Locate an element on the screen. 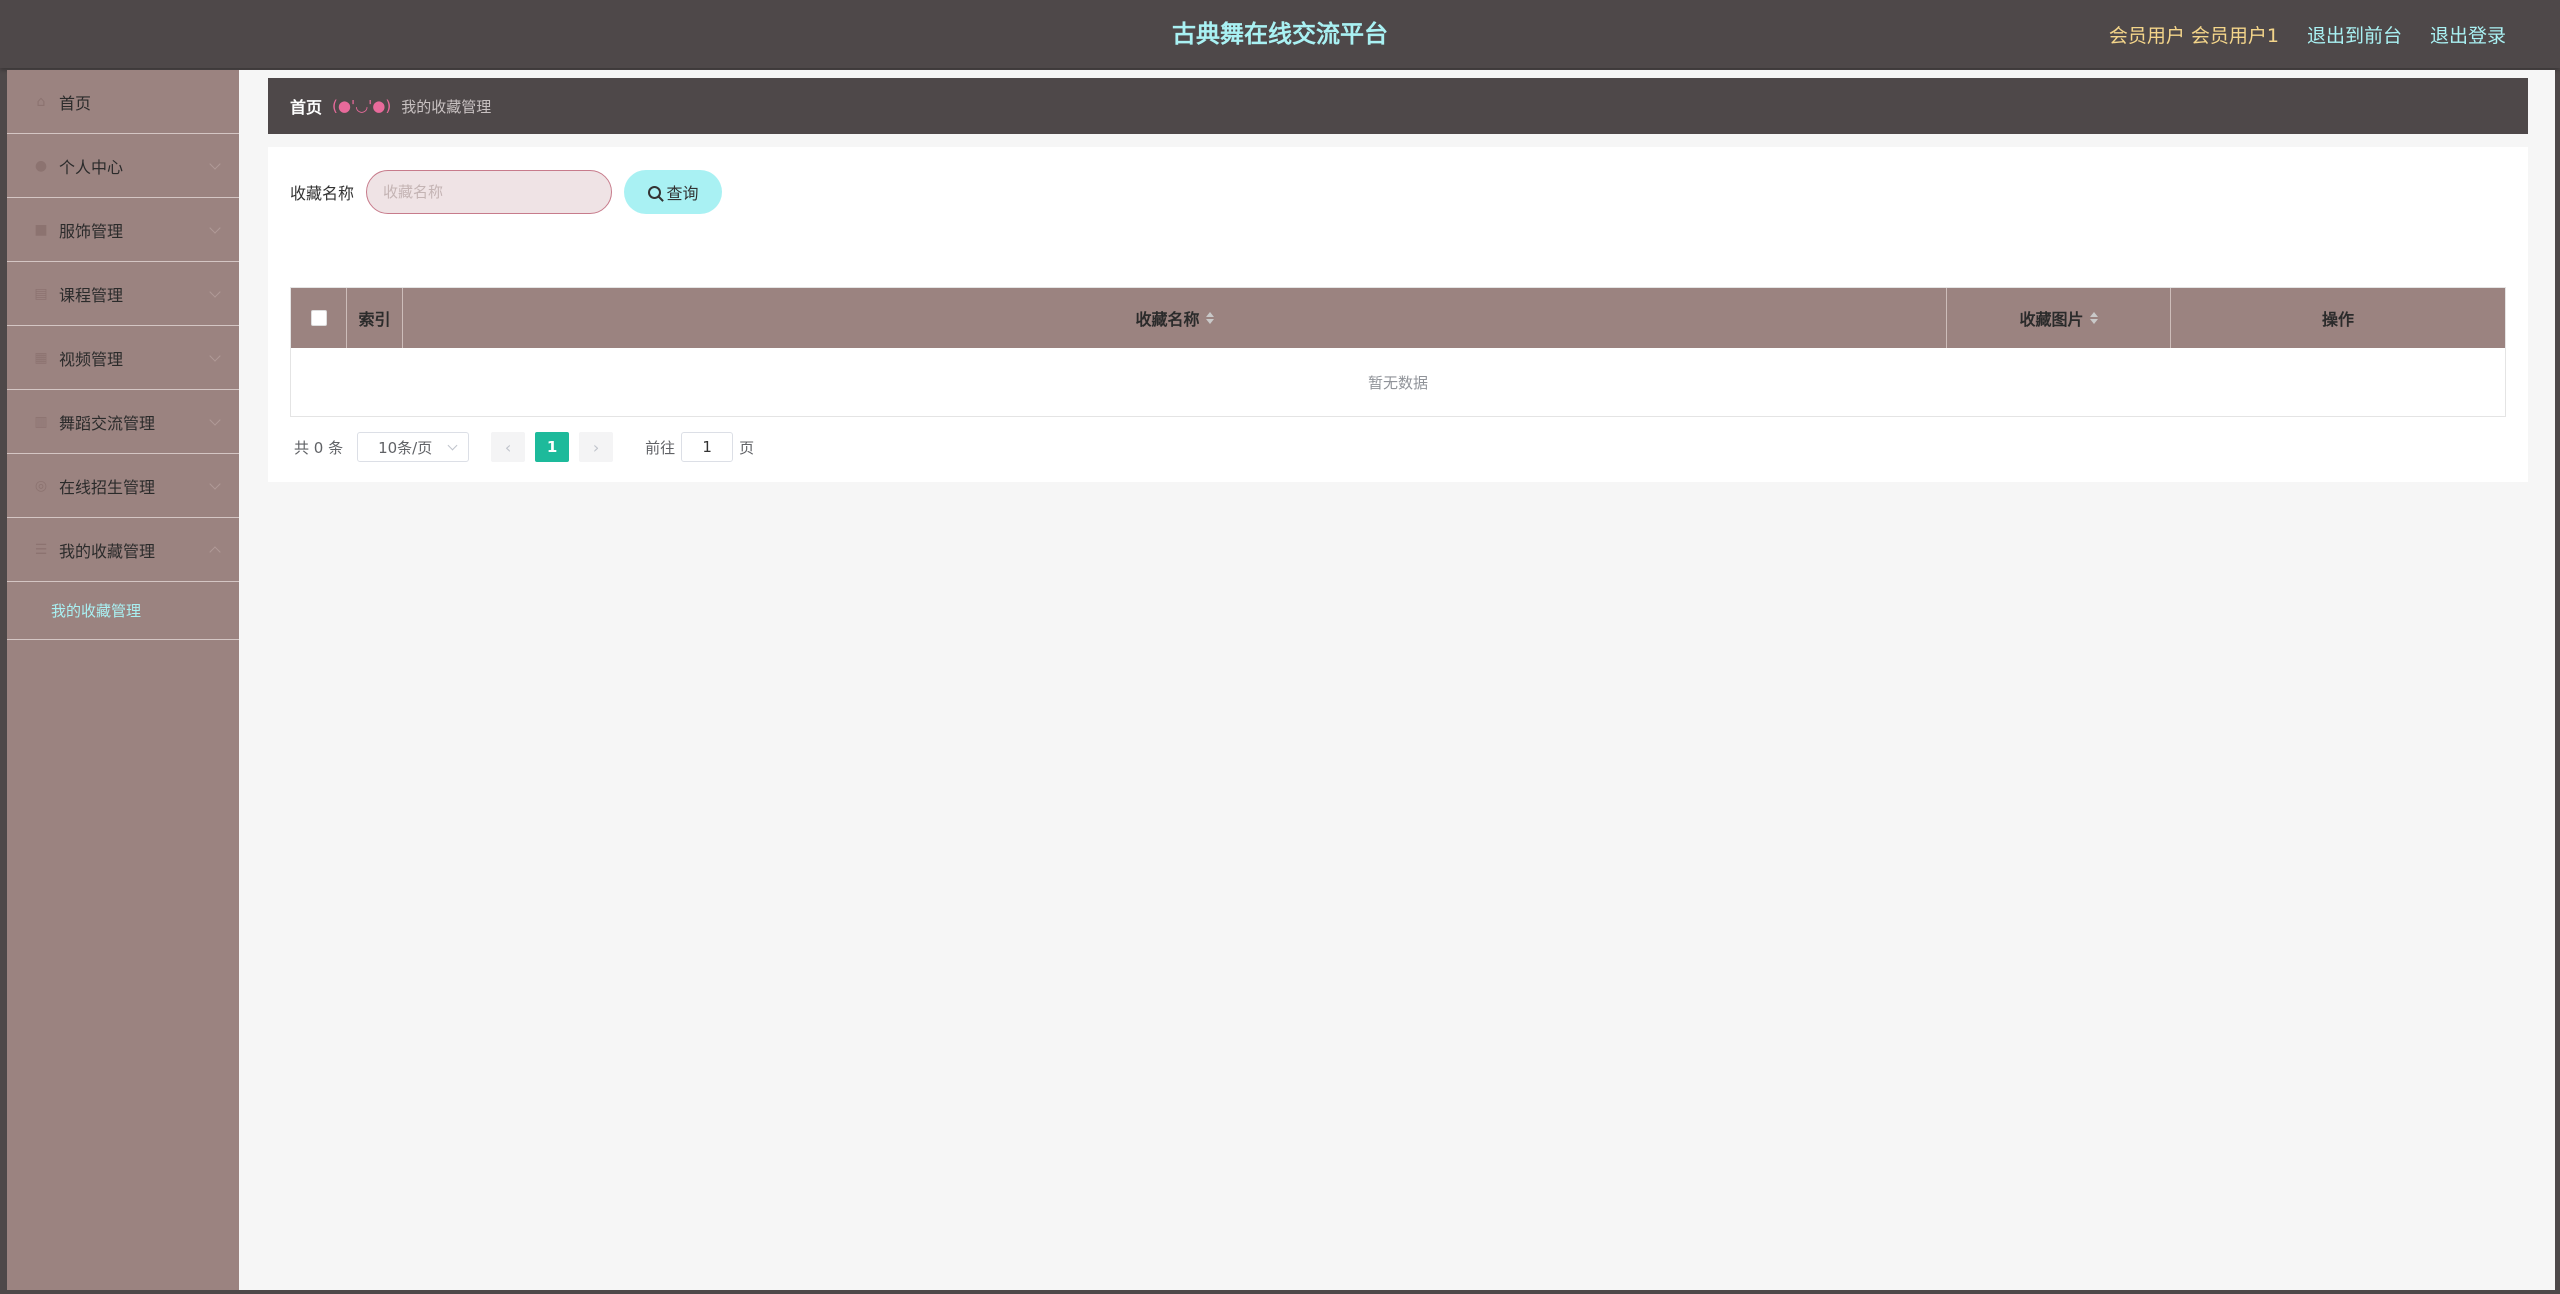  search-form: 收藏名称 查询 is located at coordinates (506, 192).